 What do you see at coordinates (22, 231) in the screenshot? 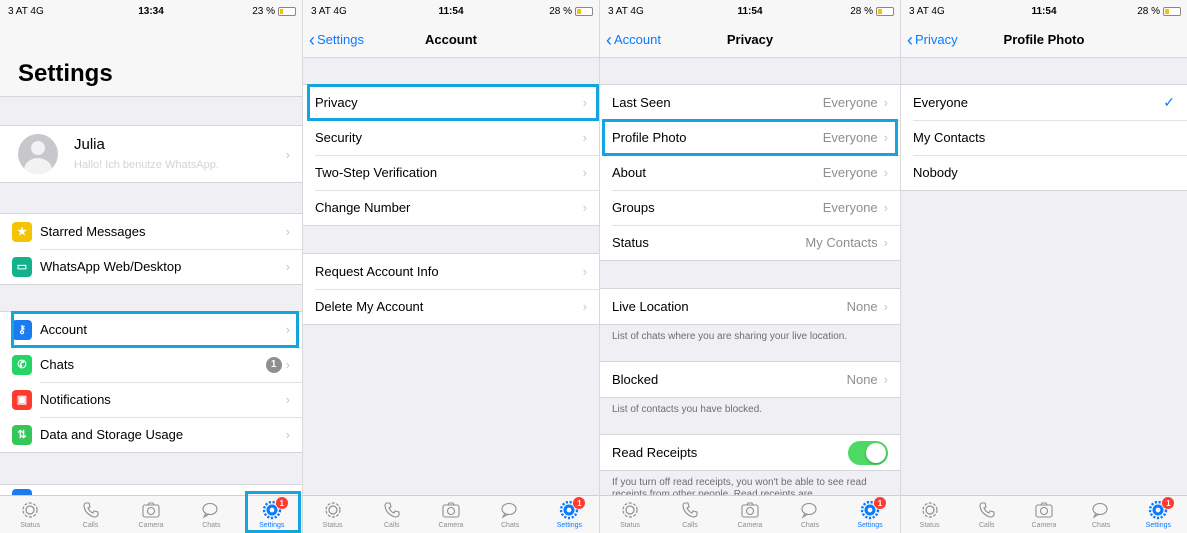
I see `star-icon: ★` at bounding box center [22, 231].